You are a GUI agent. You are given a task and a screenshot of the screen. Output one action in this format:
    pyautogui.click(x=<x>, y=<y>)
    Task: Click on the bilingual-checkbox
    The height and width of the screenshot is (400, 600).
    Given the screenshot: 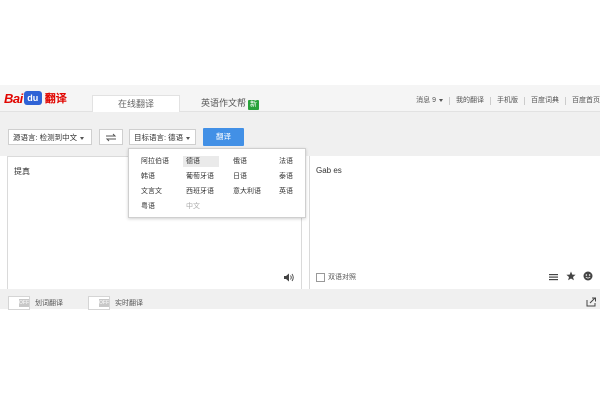 What is the action you would take?
    pyautogui.click(x=320, y=277)
    